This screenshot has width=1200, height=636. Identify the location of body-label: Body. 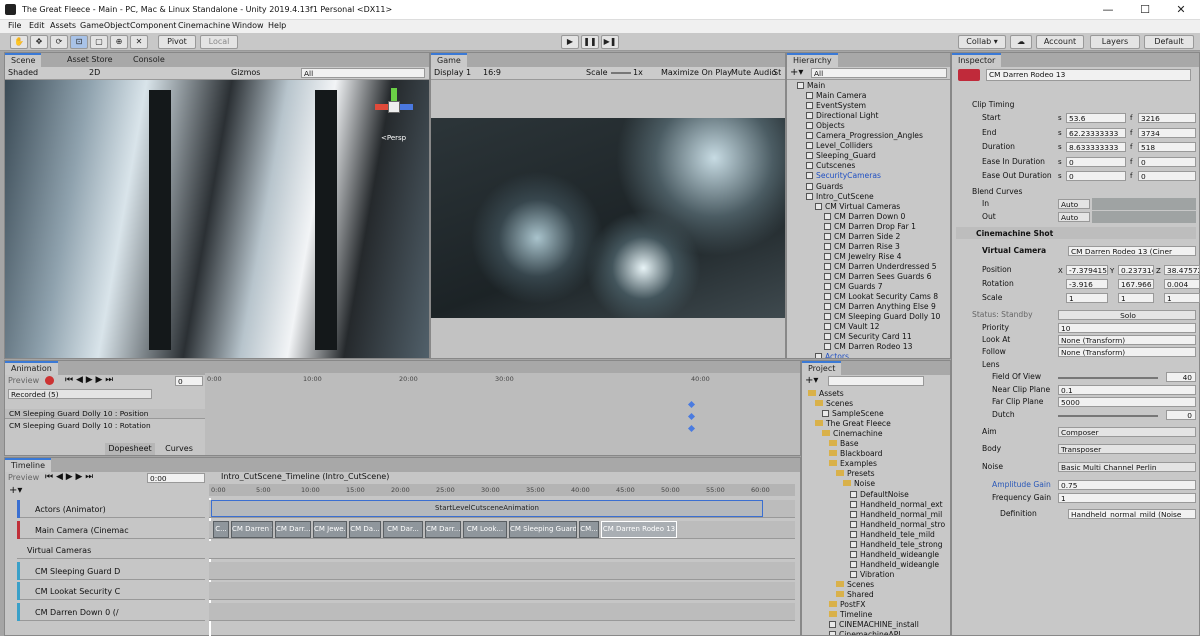
(991, 449).